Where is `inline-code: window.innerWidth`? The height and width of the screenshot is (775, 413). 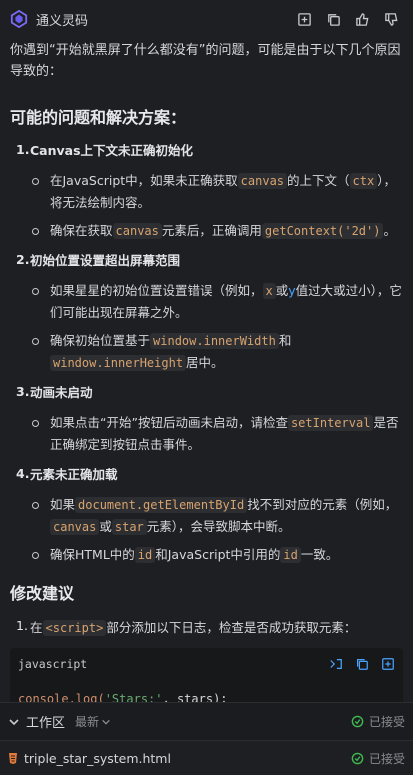
inline-code: window.innerWidth is located at coordinates (214, 341).